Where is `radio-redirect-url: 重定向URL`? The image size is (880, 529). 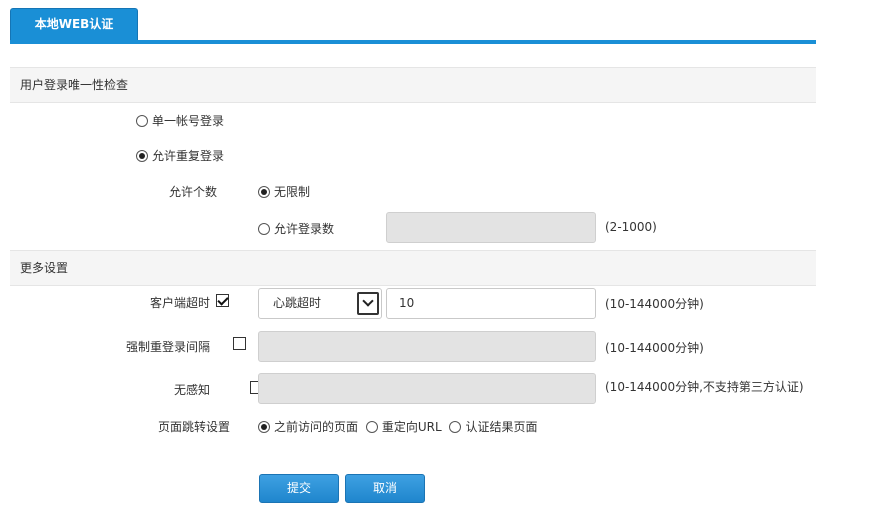
radio-redirect-url: 重定向URL is located at coordinates (403, 427).